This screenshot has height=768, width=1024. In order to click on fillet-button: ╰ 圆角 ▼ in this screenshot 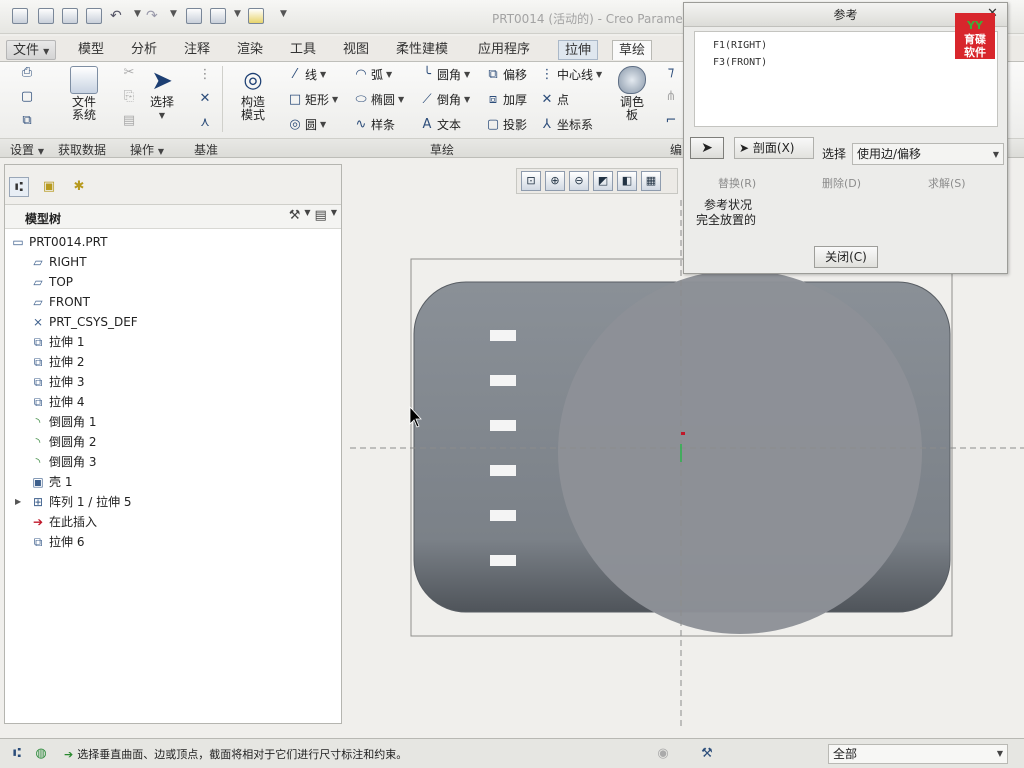, I will do `click(445, 74)`.